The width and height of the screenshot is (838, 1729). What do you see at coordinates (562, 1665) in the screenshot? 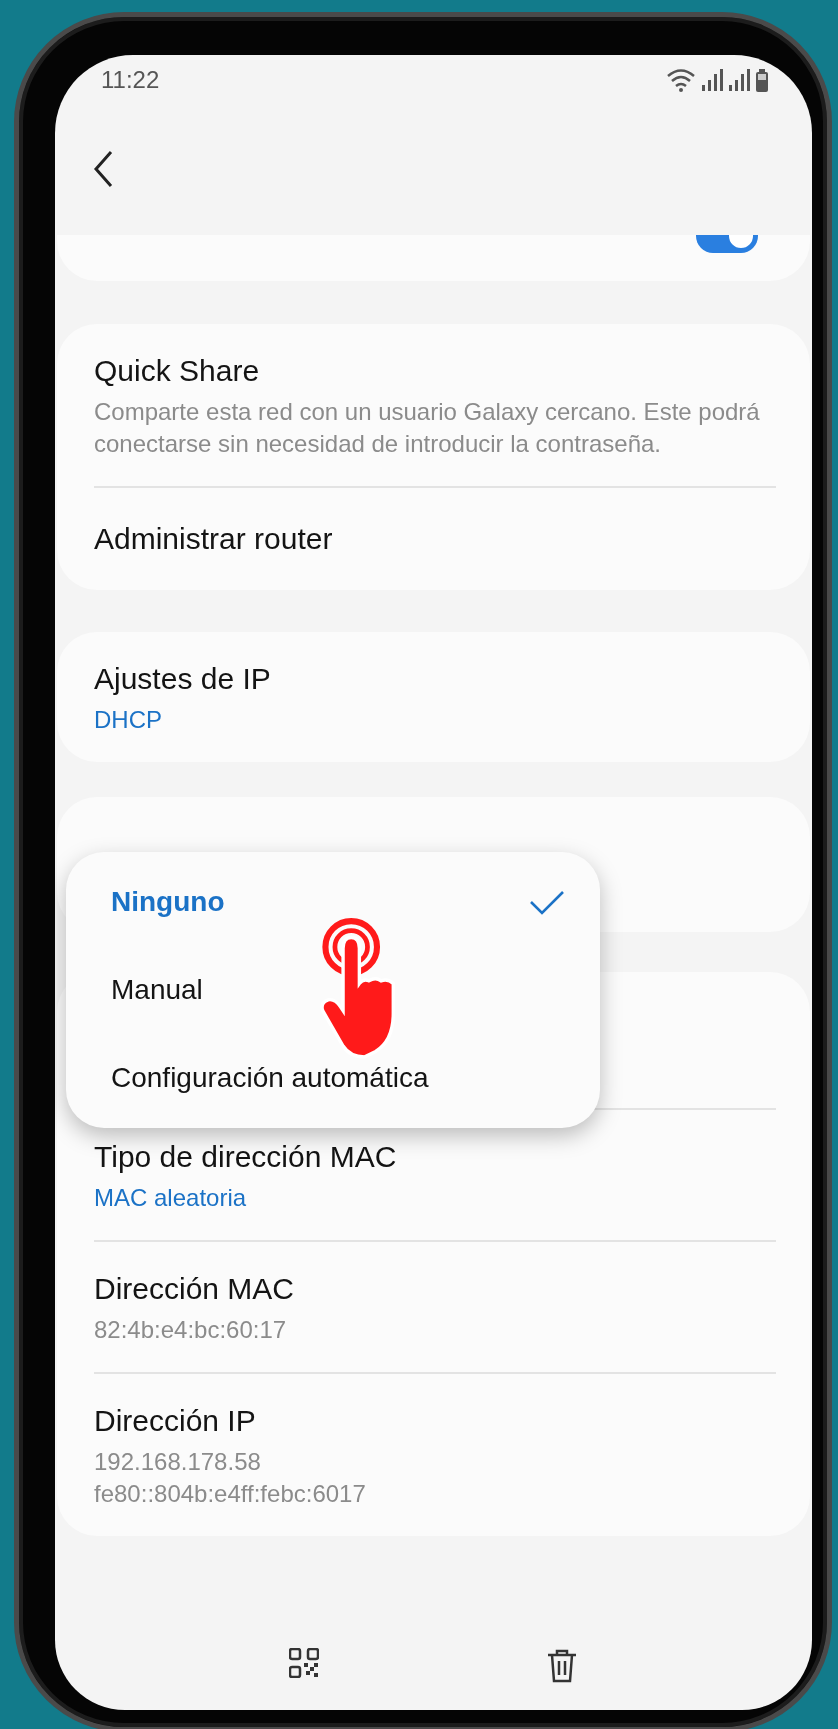
I see `trash-icon` at bounding box center [562, 1665].